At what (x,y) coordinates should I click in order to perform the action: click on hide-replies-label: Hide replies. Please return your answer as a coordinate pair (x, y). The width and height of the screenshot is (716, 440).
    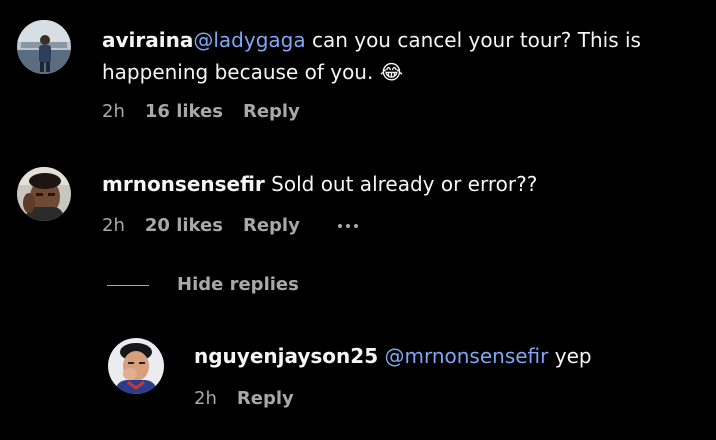
    Looking at the image, I should click on (238, 284).